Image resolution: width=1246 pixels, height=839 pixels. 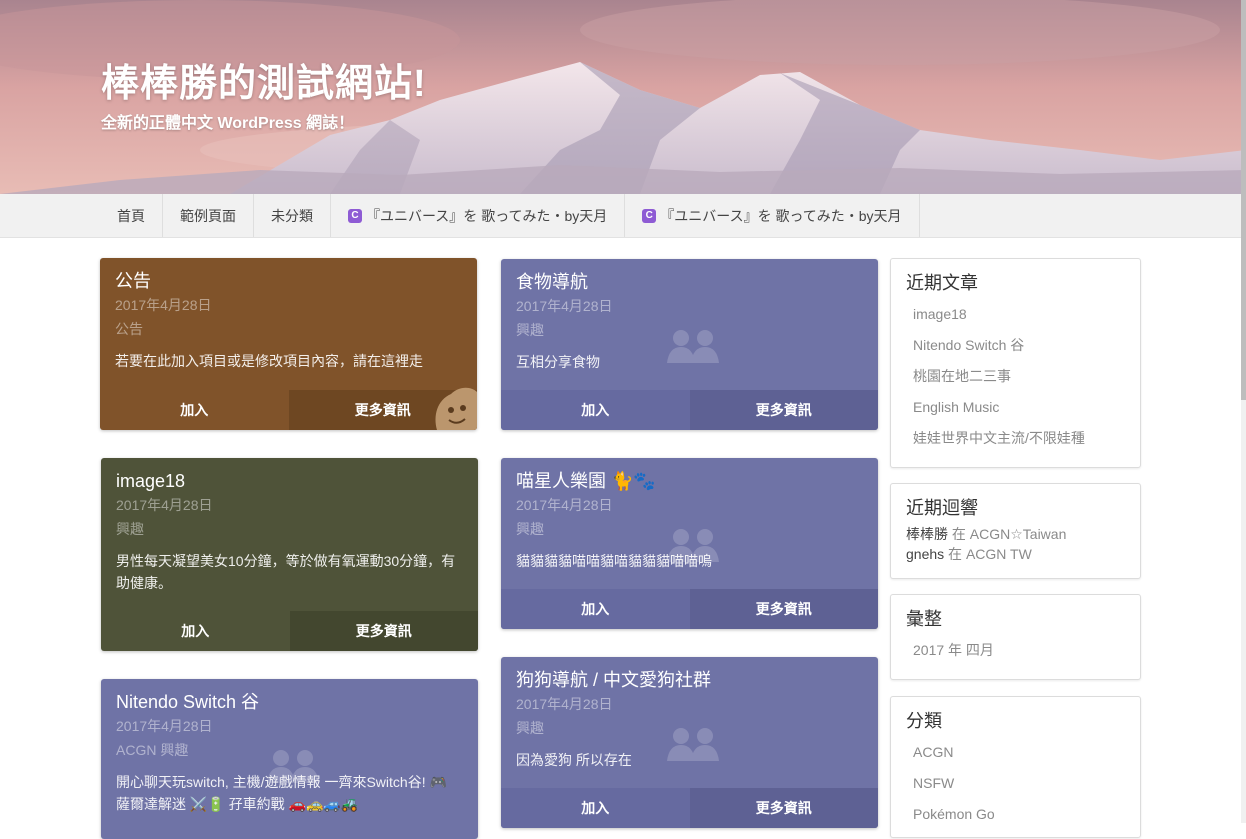 I want to click on widget-title: 近期迴響, so click(x=942, y=508).